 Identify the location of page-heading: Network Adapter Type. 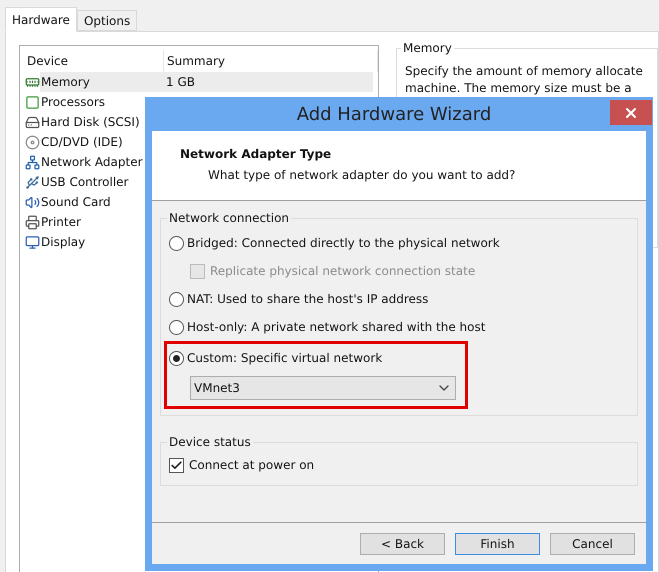
(256, 154).